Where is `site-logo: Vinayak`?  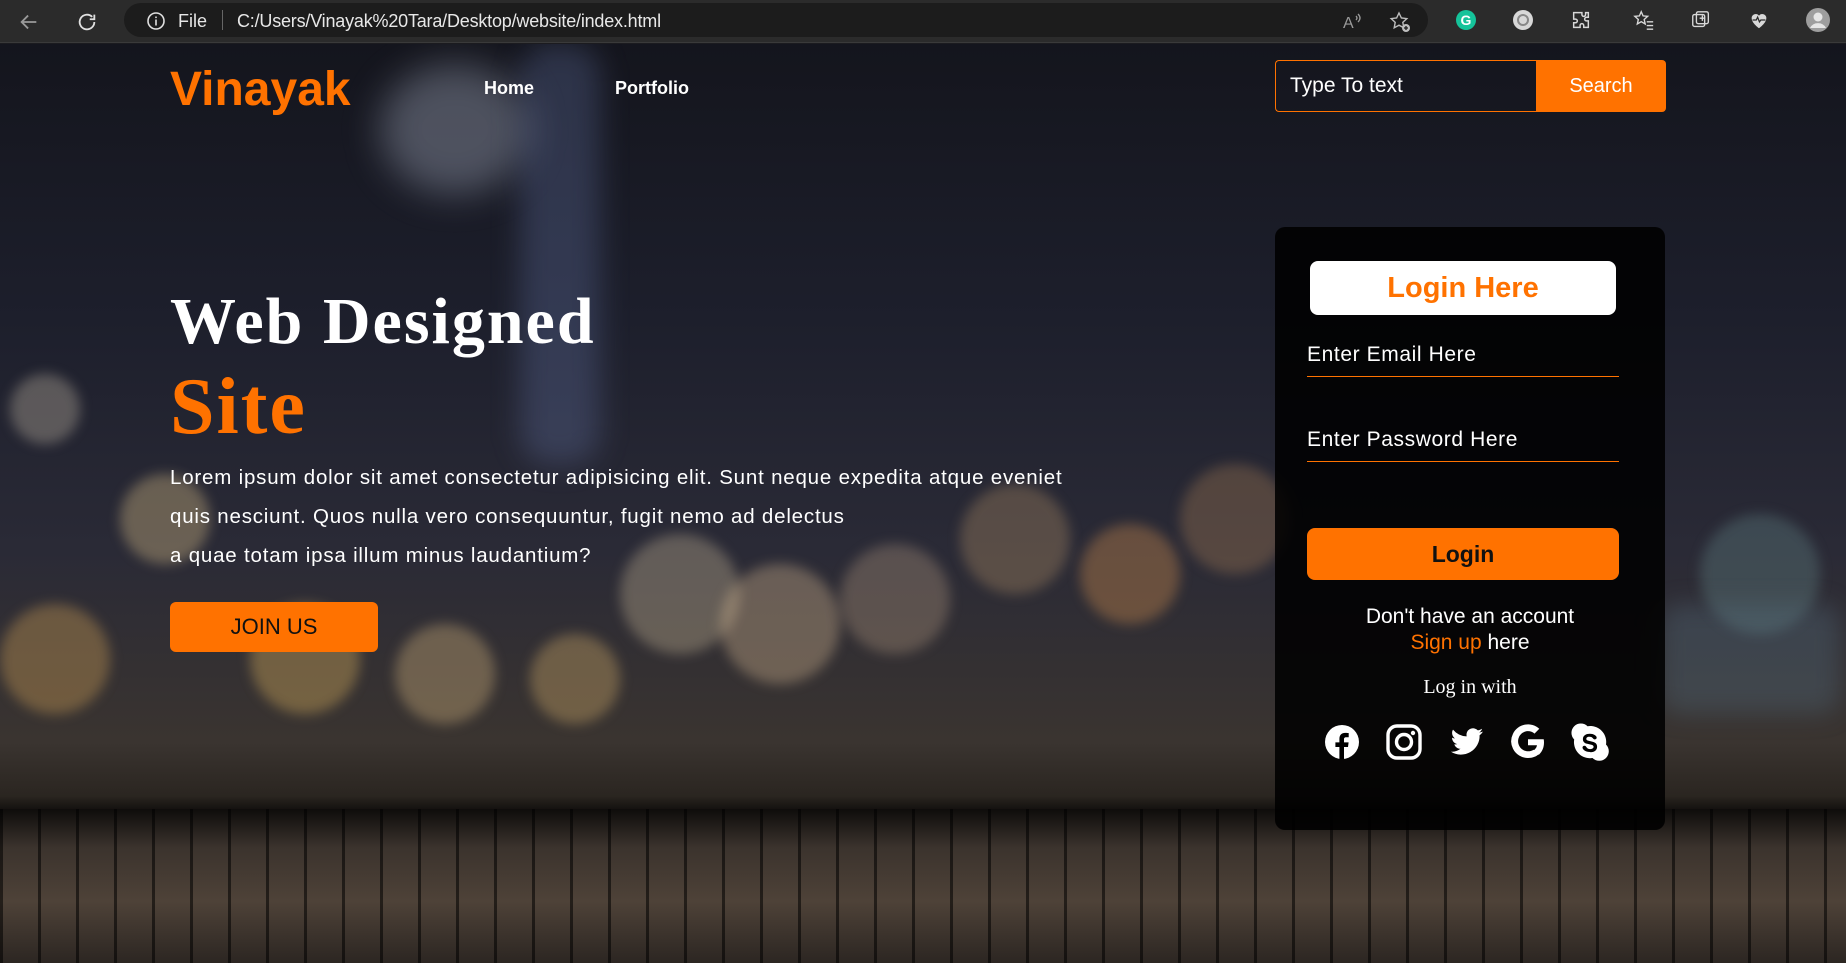 site-logo: Vinayak is located at coordinates (260, 89).